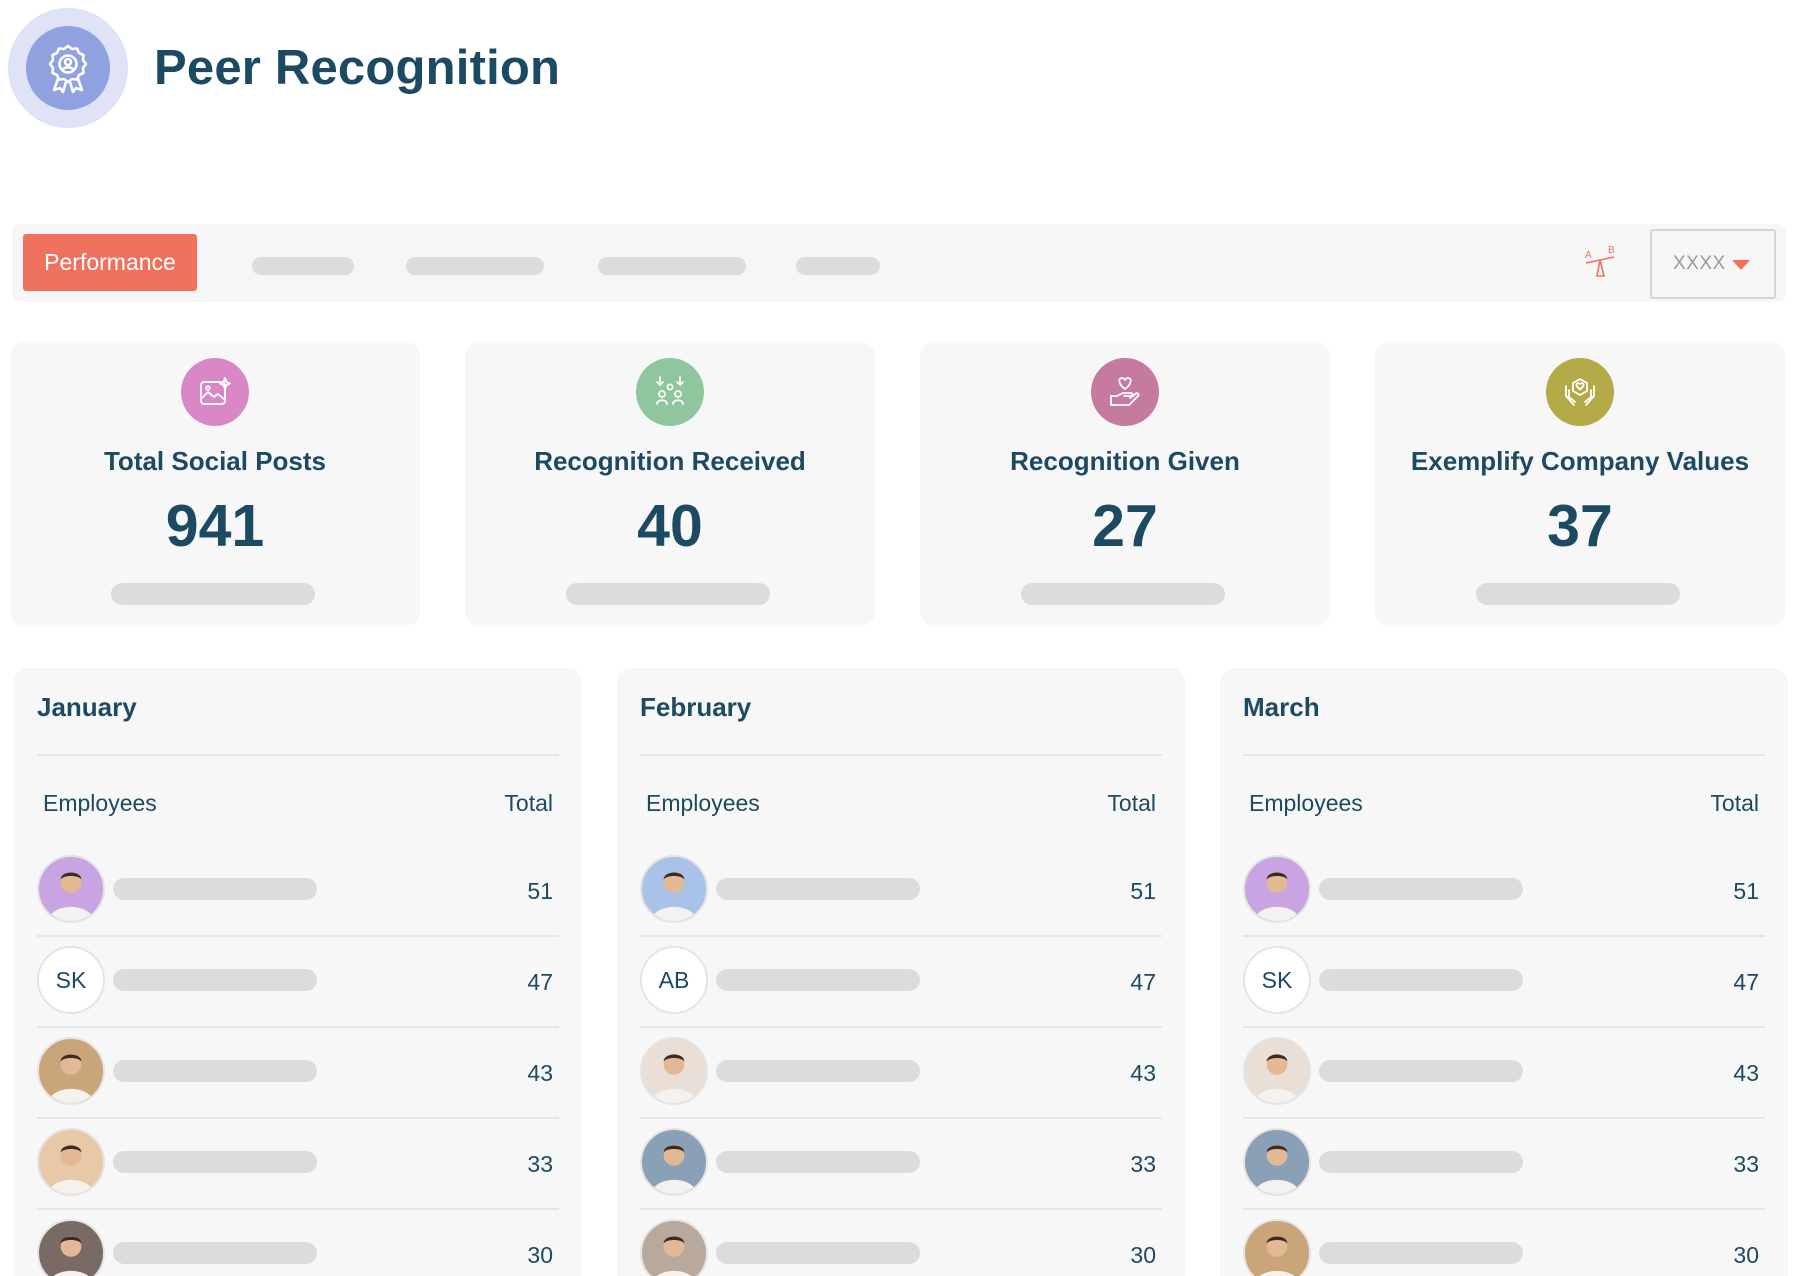 This screenshot has height=1276, width=1800. What do you see at coordinates (670, 484) in the screenshot?
I see `stat-card-recognition-received: Recognition Received 40` at bounding box center [670, 484].